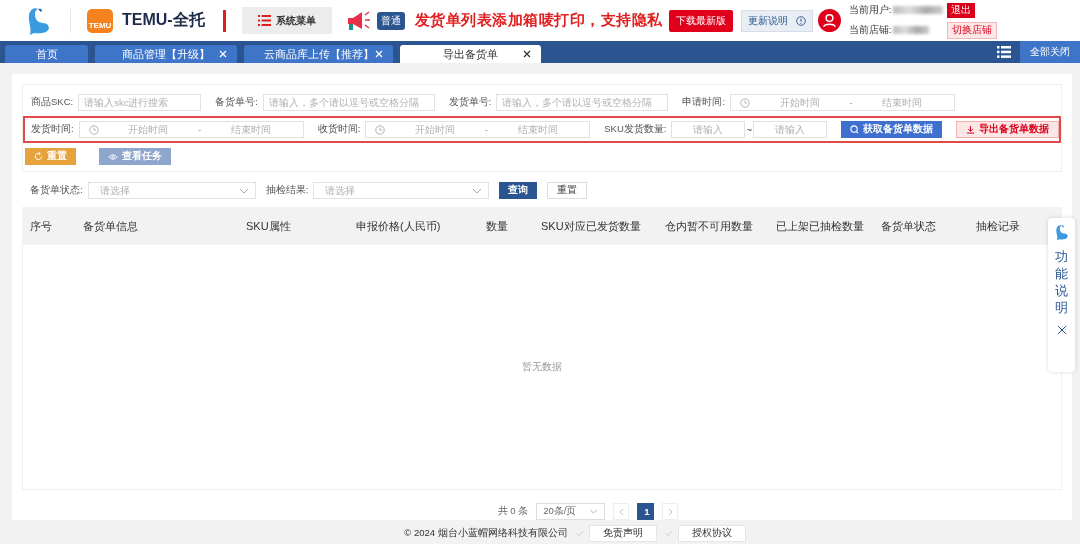  Describe the element at coordinates (163, 20) in the screenshot. I see `app-title: TEMU-全托` at that location.